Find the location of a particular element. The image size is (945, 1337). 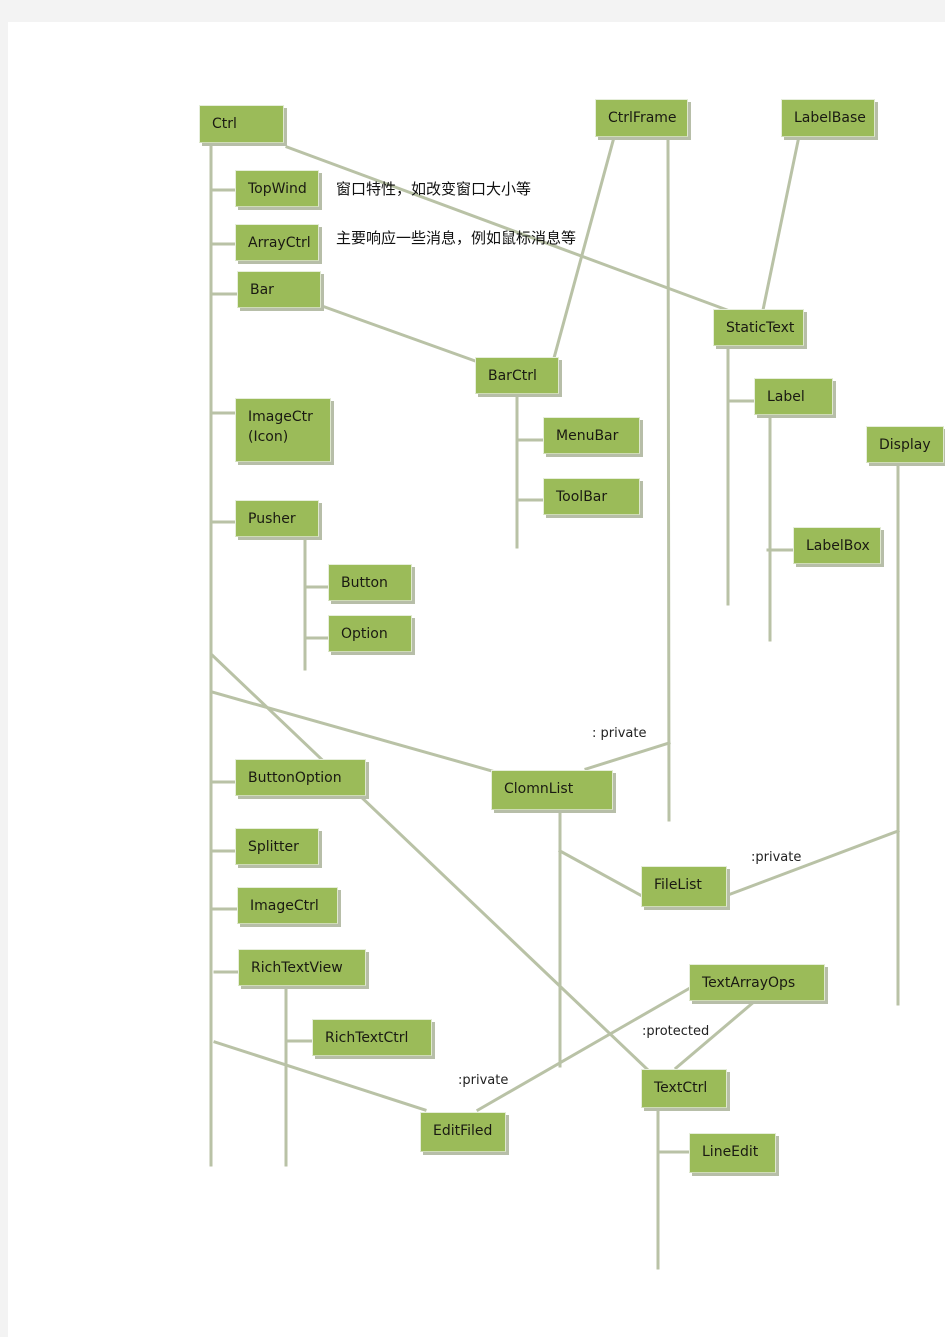

node-button: Button is located at coordinates (370, 582).